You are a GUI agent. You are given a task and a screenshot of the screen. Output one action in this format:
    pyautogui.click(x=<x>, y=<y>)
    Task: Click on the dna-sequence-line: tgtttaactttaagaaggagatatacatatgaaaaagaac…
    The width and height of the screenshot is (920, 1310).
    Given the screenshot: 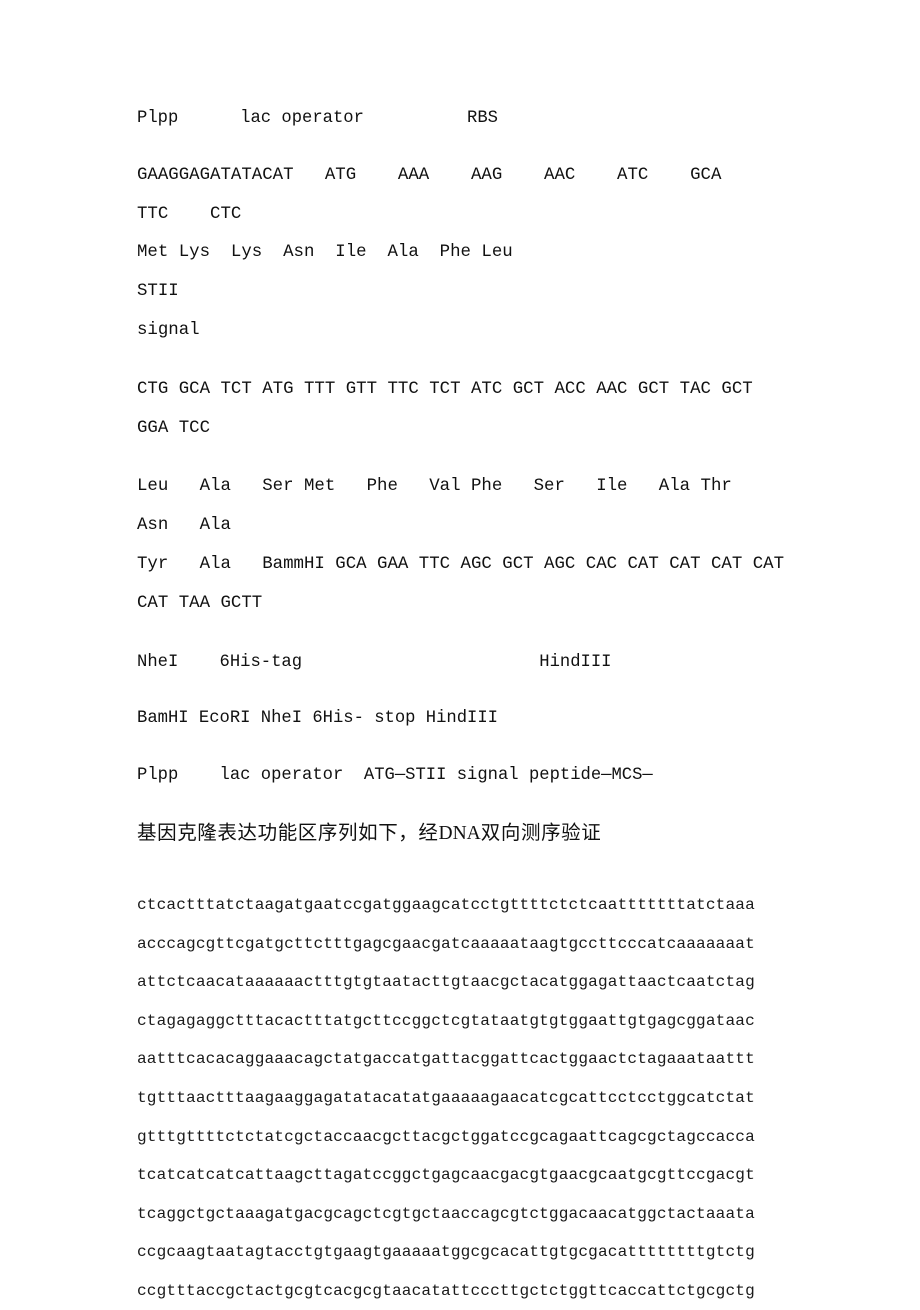 What is the action you would take?
    pyautogui.click(x=446, y=1097)
    